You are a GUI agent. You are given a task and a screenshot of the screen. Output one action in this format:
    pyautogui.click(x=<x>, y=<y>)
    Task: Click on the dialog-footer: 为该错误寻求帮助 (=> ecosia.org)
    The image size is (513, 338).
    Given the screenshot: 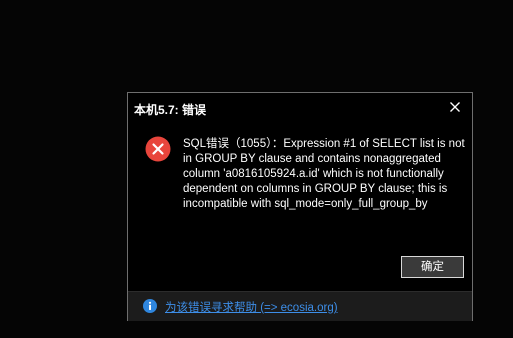 What is the action you would take?
    pyautogui.click(x=300, y=306)
    